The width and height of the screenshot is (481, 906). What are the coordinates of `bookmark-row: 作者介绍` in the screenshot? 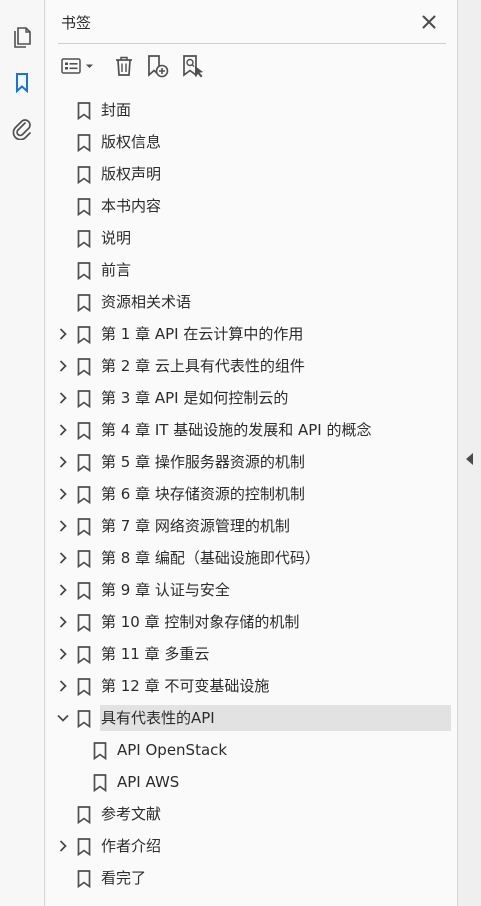 It's located at (251, 846).